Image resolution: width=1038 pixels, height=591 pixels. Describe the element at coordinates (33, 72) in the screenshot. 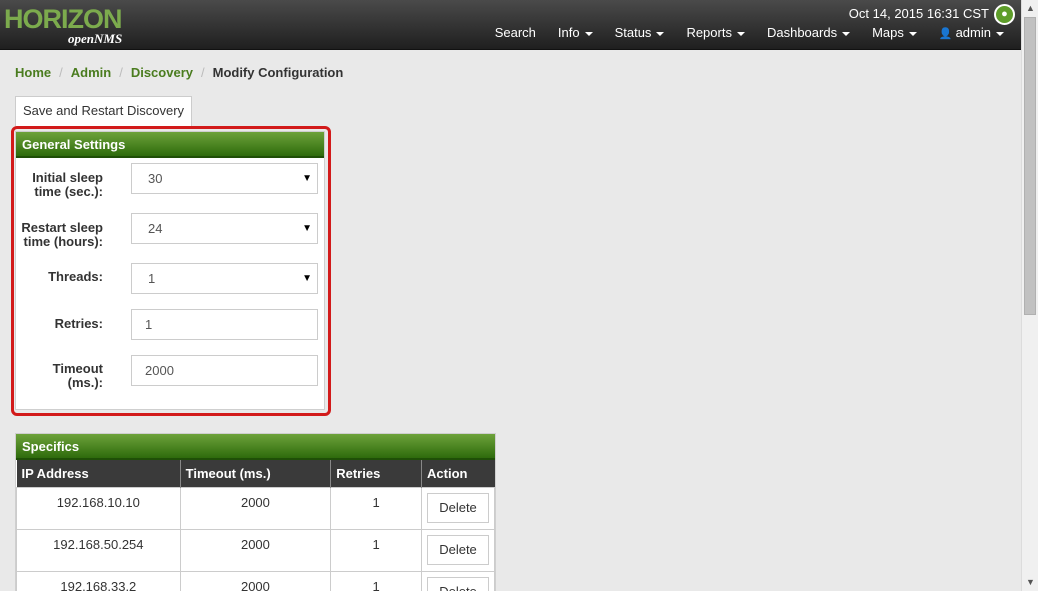

I see `breadcrumb-home: Home` at that location.